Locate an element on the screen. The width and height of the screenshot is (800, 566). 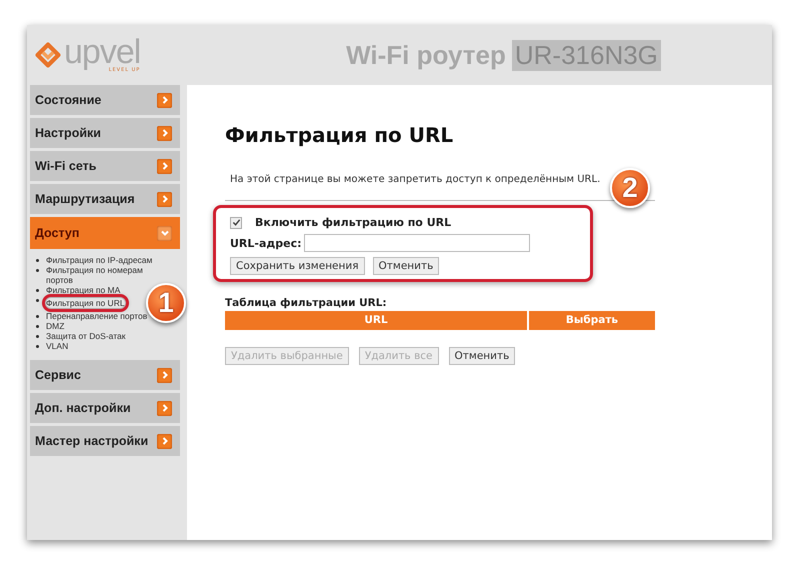
submenu-link: Фильтрация по MA is located at coordinates (83, 290).